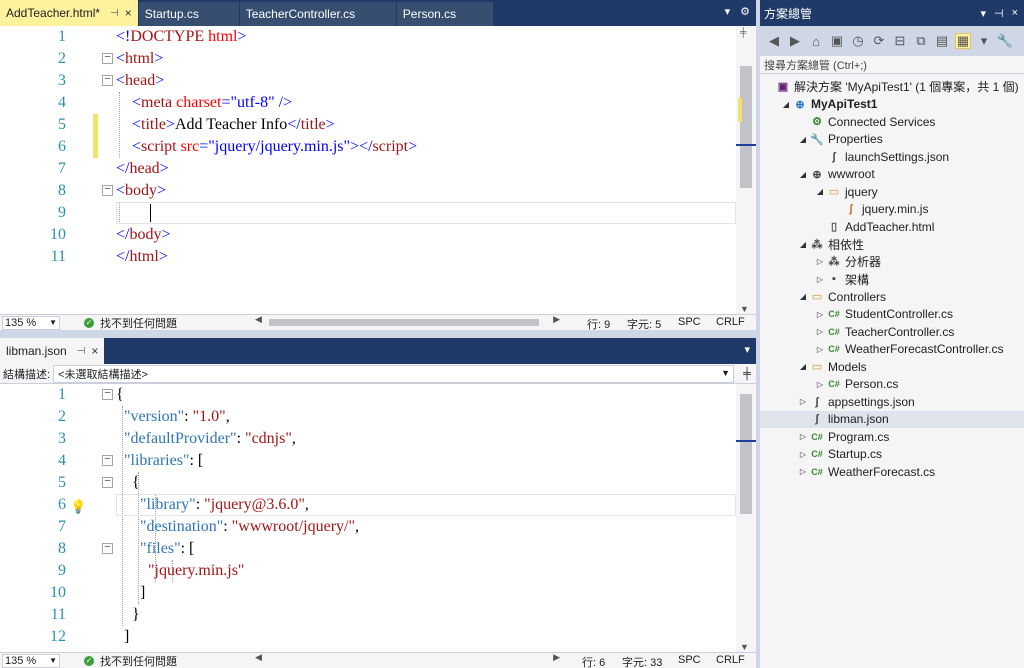 The height and width of the screenshot is (668, 1024). Describe the element at coordinates (879, 41) in the screenshot. I see `sync-icon: ⟳` at that location.